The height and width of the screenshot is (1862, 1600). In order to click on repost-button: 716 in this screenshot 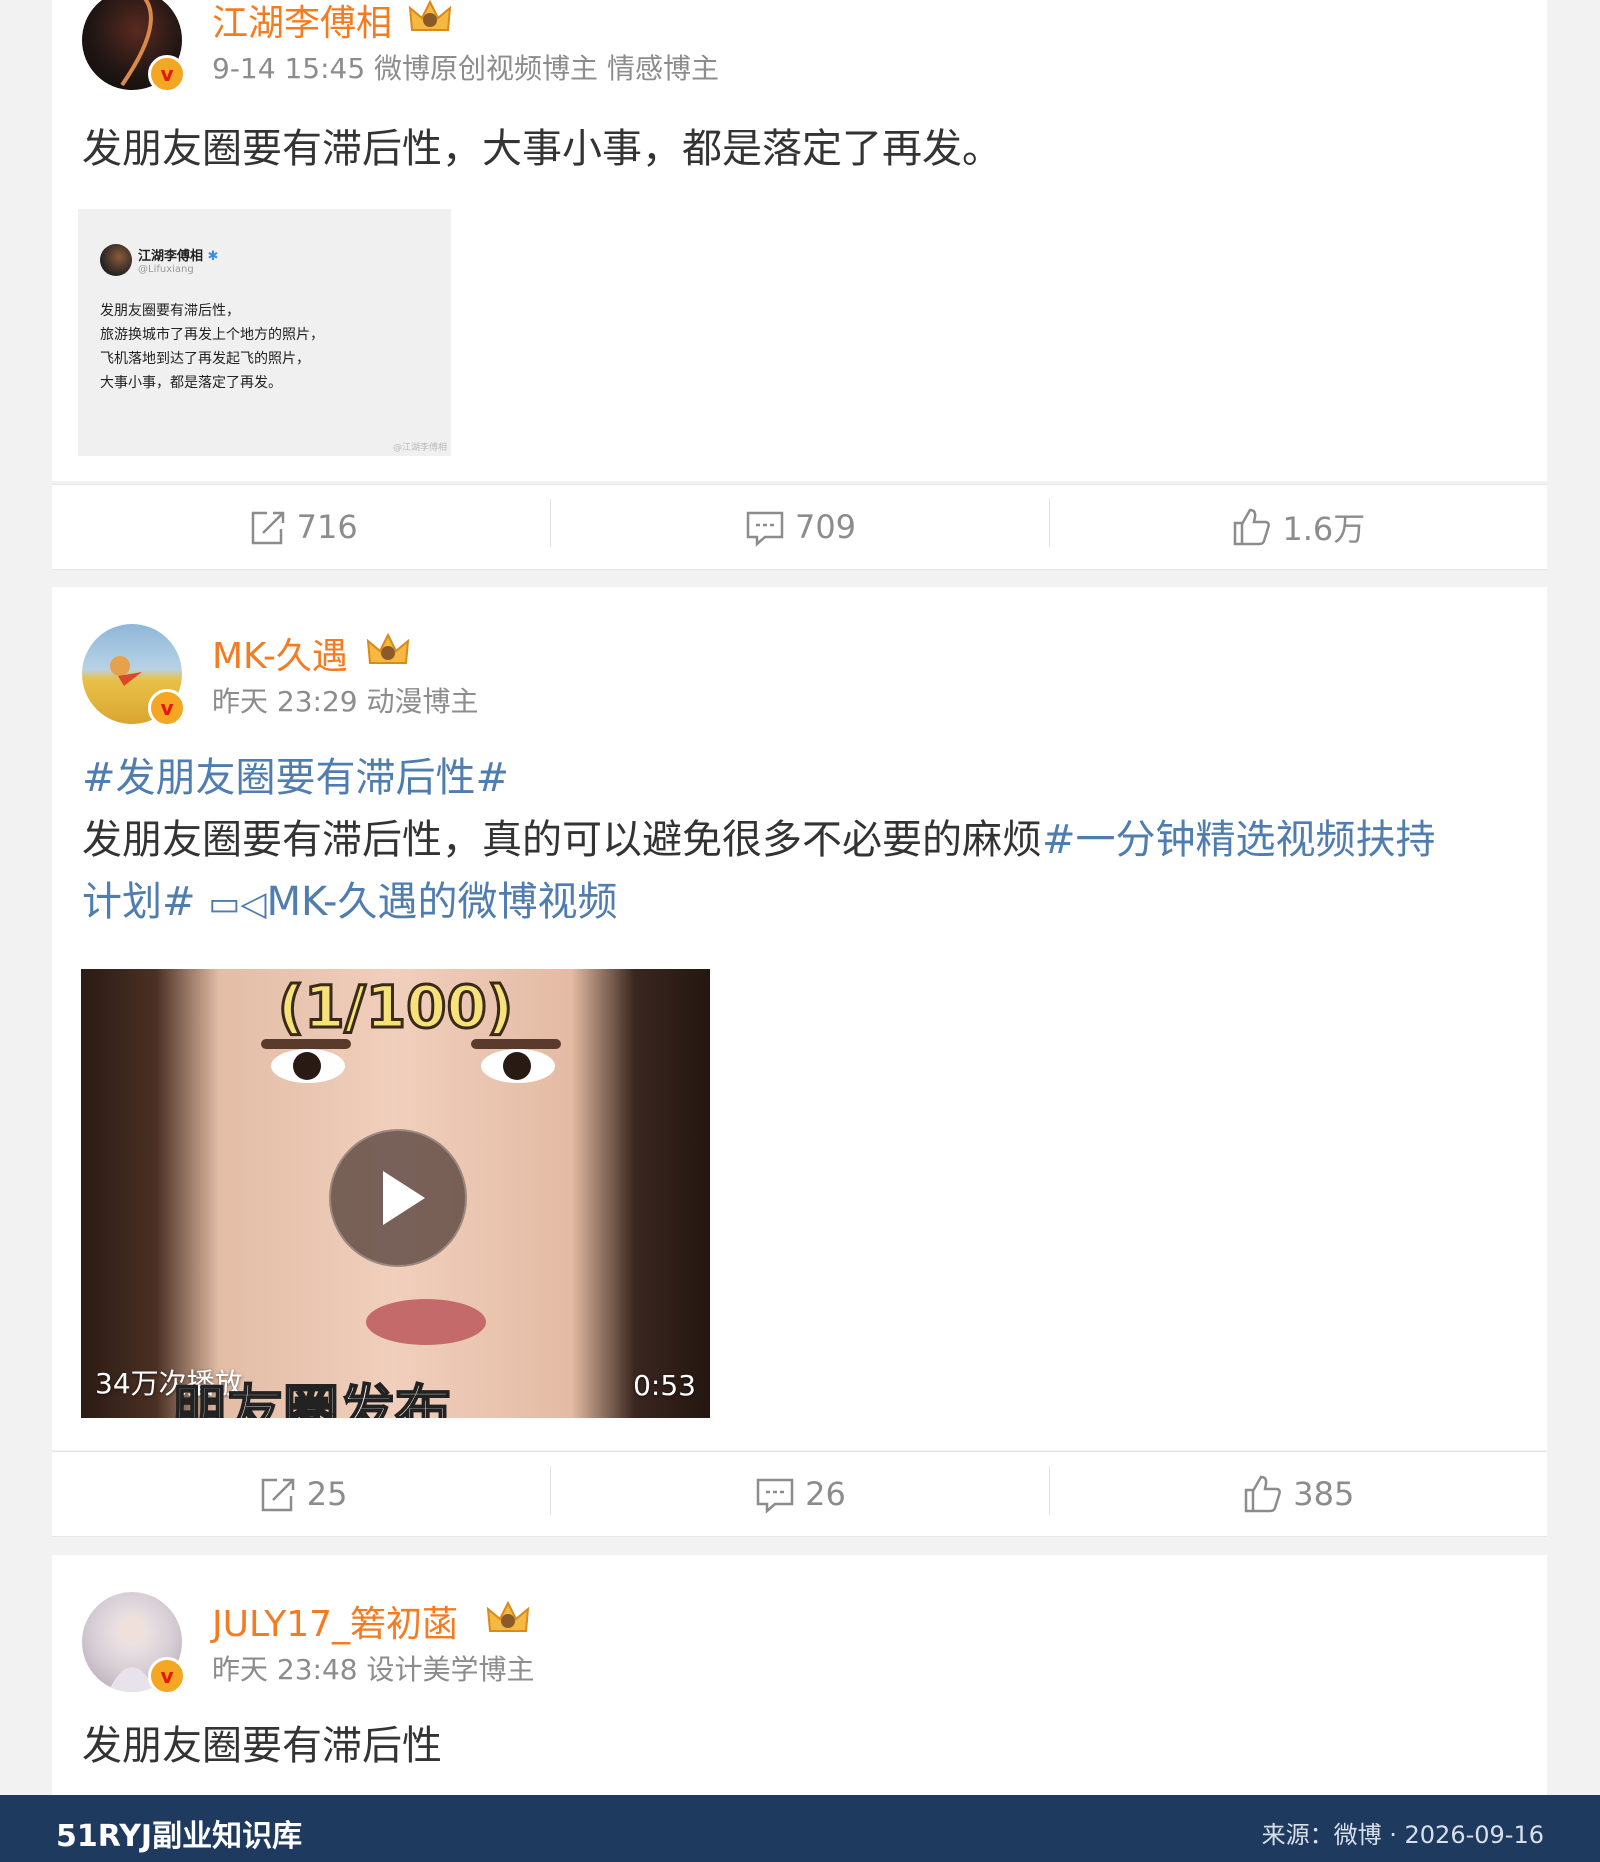, I will do `click(301, 527)`.